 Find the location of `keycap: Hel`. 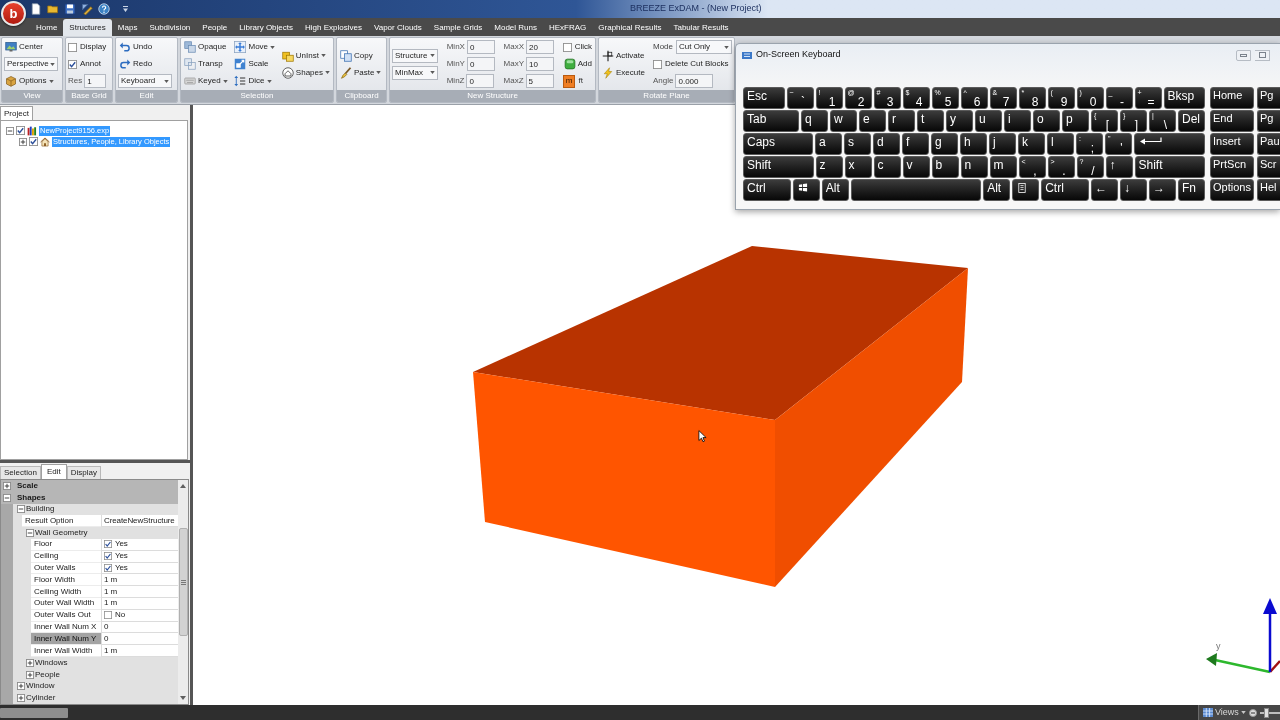

keycap: Hel is located at coordinates (1268, 190).